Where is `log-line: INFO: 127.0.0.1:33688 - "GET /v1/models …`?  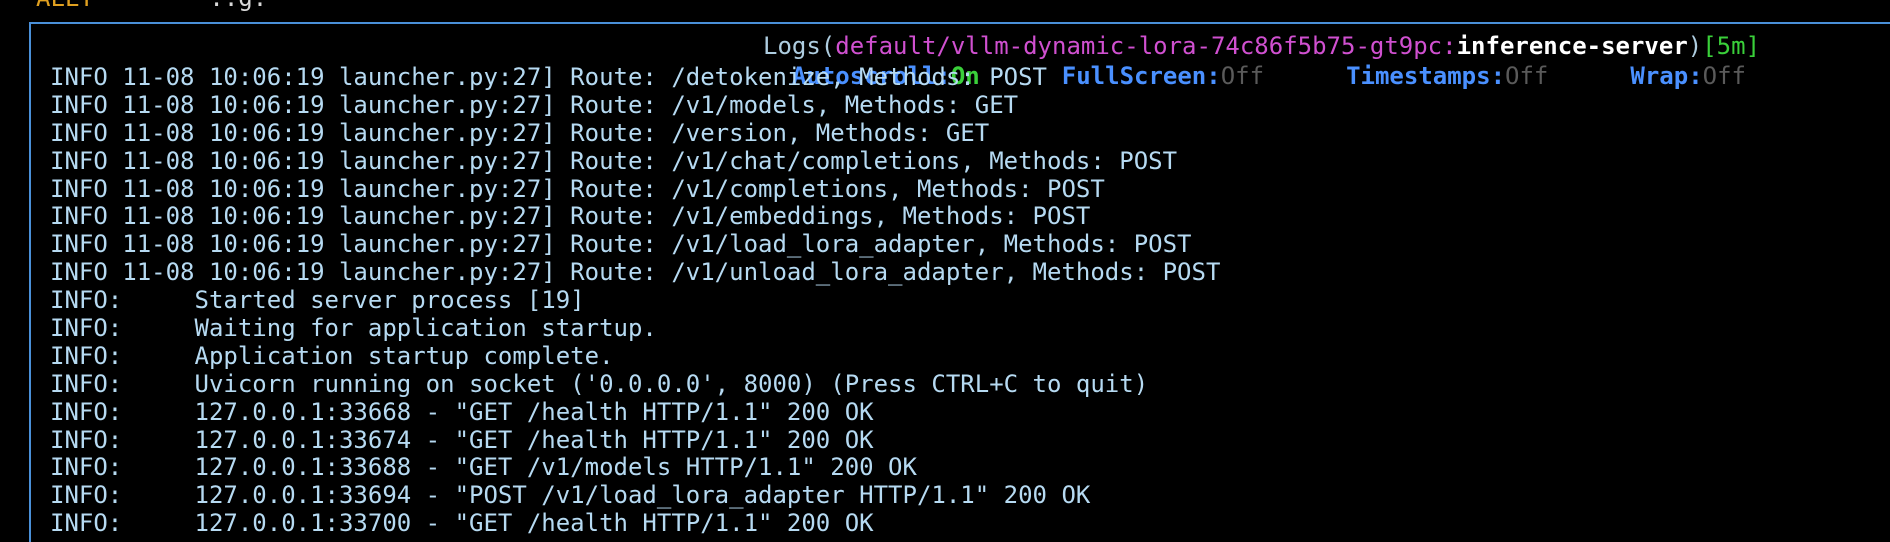
log-line: INFO: 127.0.0.1:33688 - "GET /v1/models … is located at coordinates (483, 467).